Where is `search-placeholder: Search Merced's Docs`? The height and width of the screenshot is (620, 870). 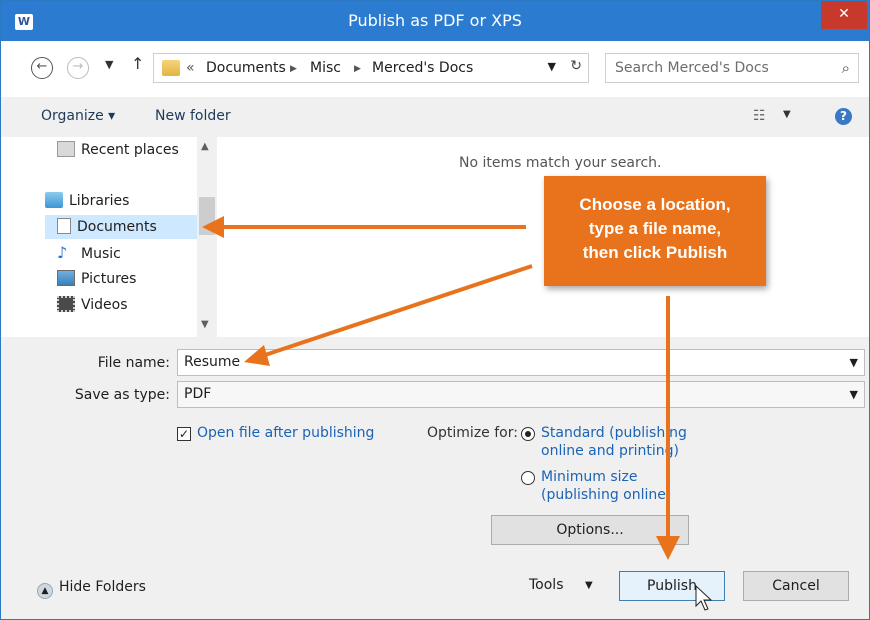 search-placeholder: Search Merced's Docs is located at coordinates (692, 68).